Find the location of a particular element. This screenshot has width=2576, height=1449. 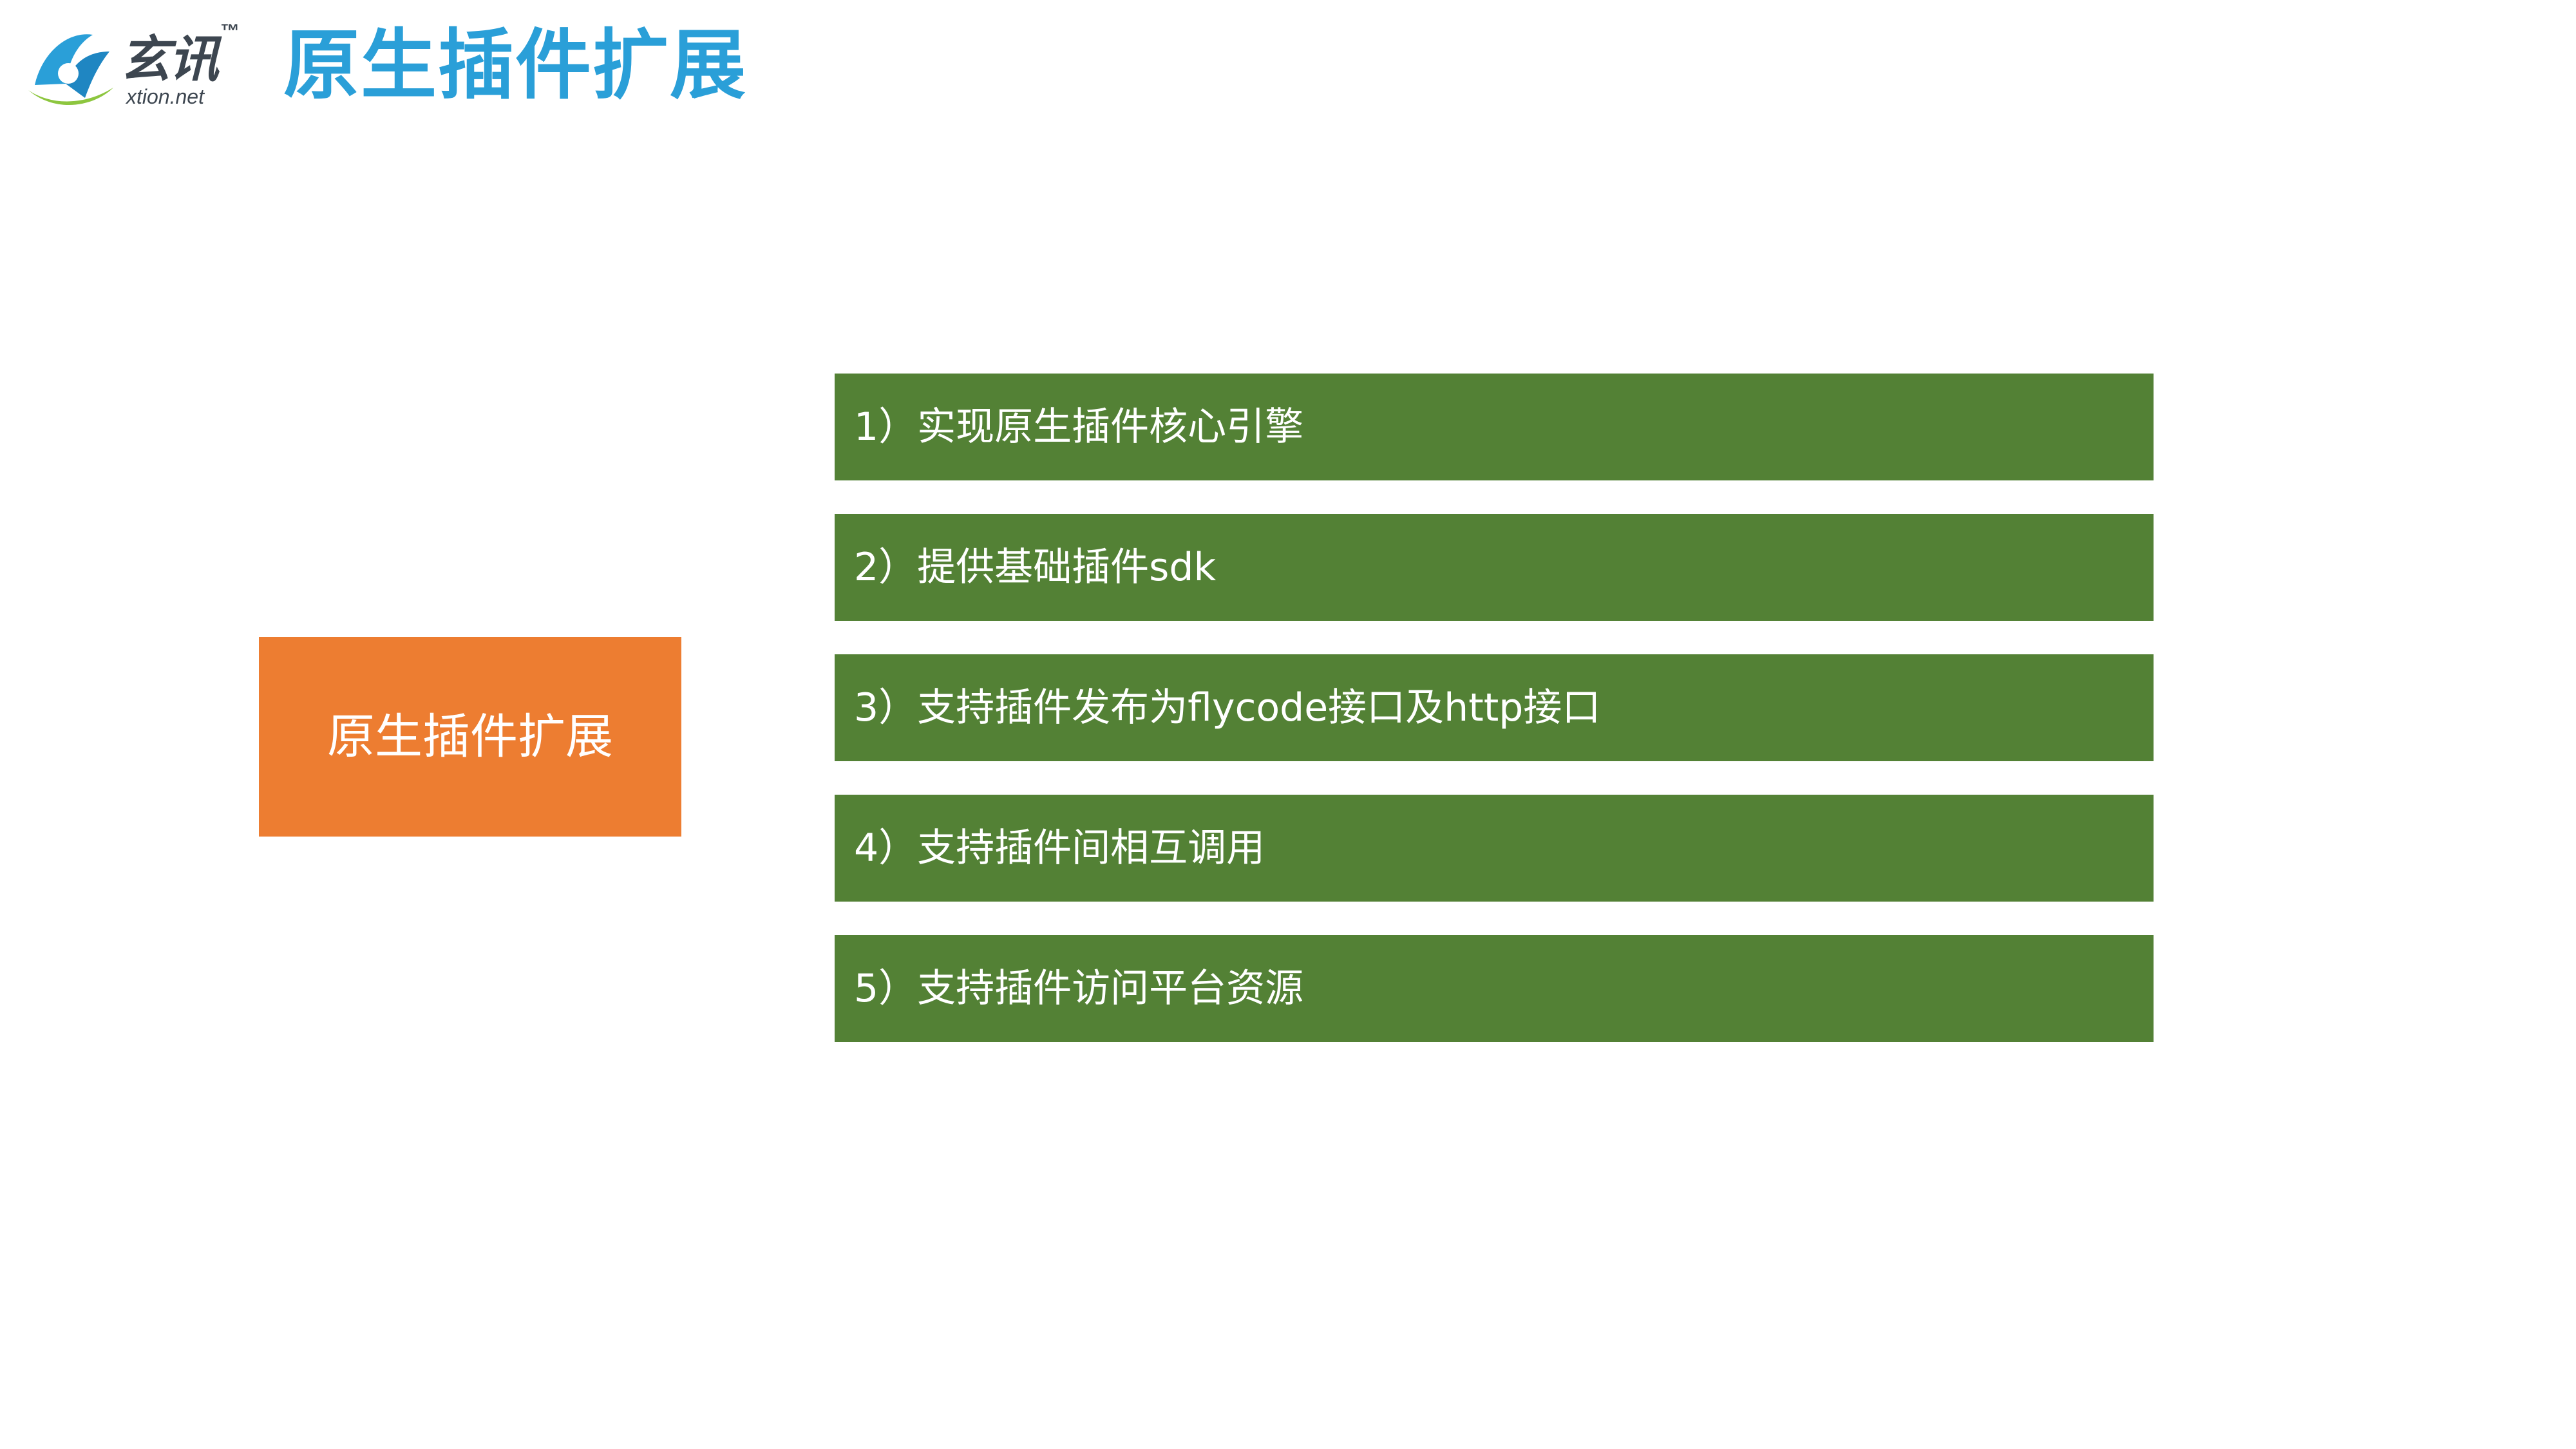

feature-item: 5）支持插件访问平台资源 is located at coordinates (1494, 988).